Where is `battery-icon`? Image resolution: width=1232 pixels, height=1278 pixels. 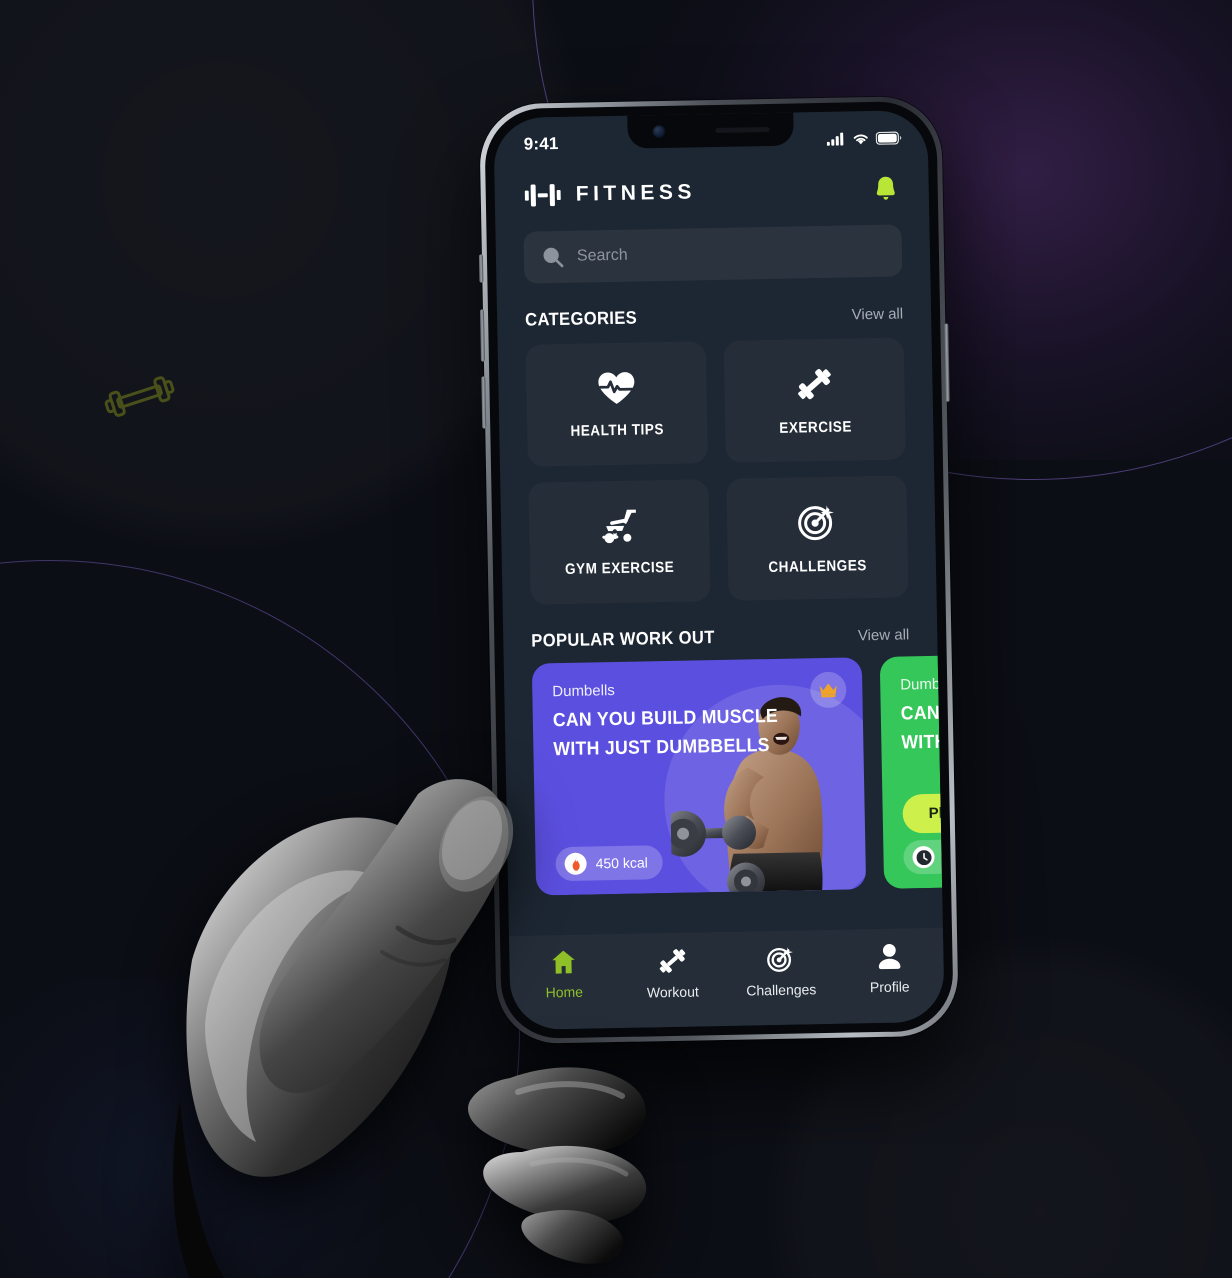
battery-icon is located at coordinates (888, 138).